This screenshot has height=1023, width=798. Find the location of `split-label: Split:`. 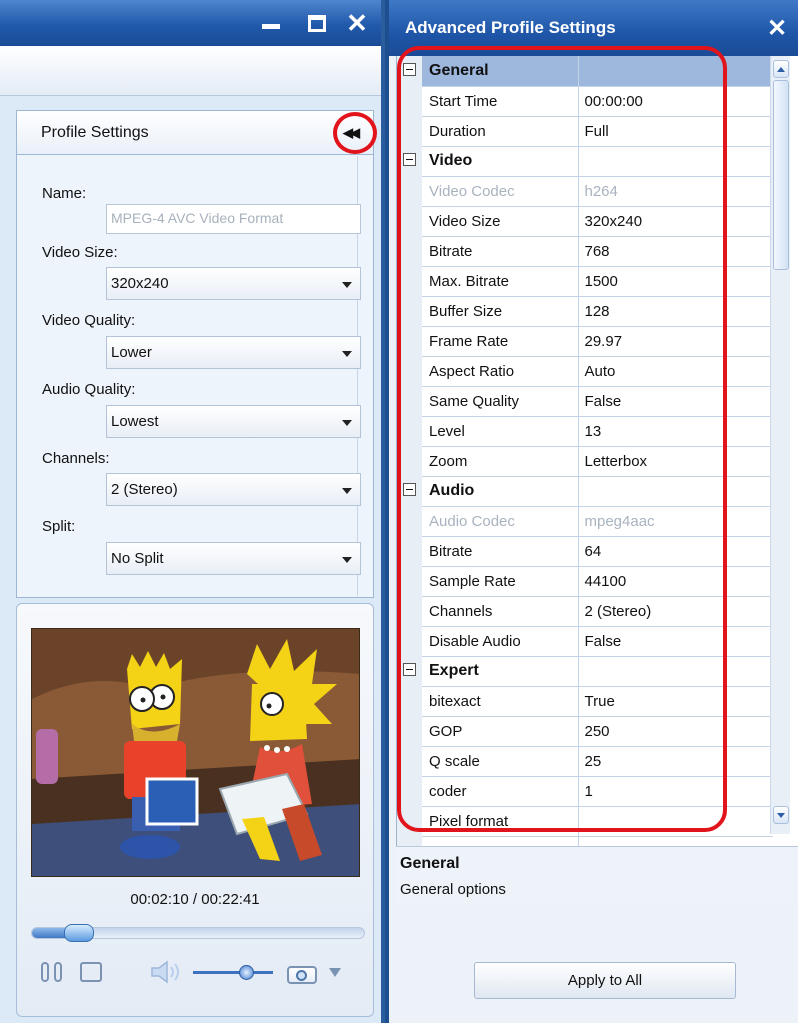

split-label: Split: is located at coordinates (59, 526).